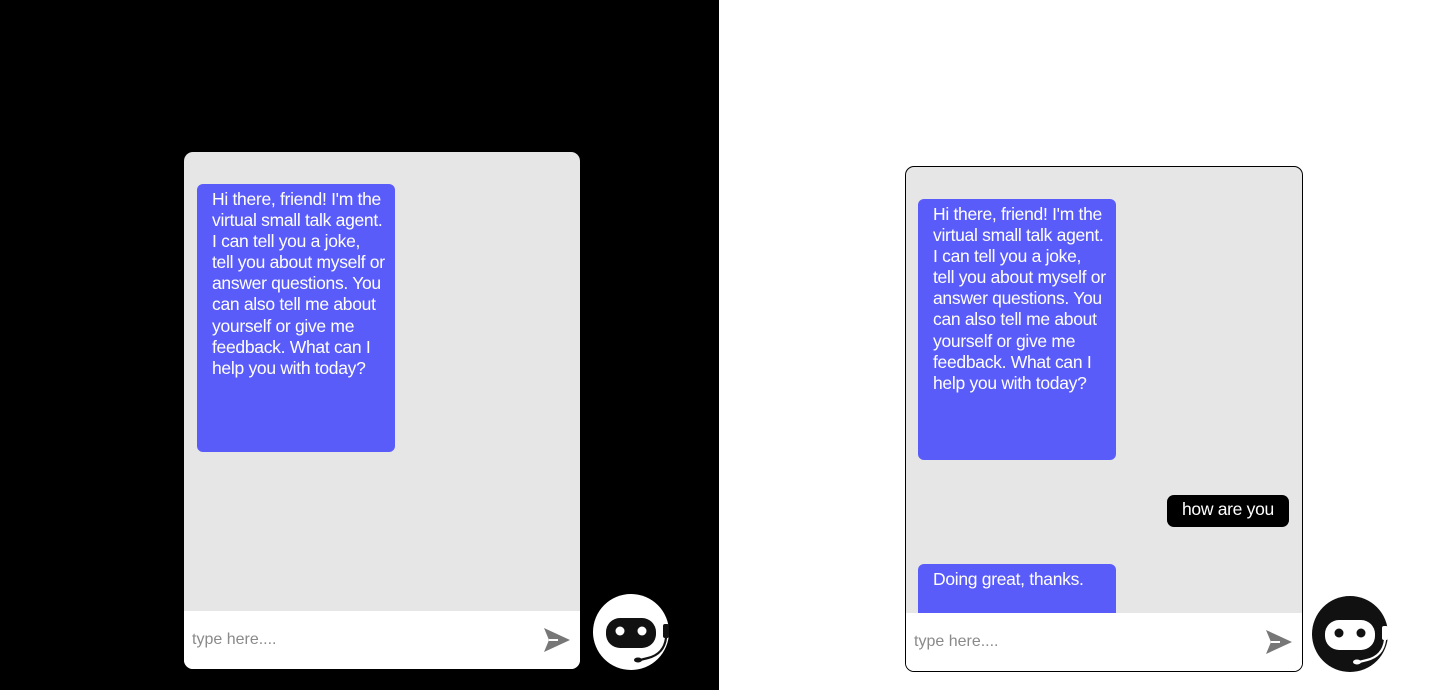 The height and width of the screenshot is (690, 1440). Describe the element at coordinates (1227, 511) in the screenshot. I see `user-message: how are you` at that location.